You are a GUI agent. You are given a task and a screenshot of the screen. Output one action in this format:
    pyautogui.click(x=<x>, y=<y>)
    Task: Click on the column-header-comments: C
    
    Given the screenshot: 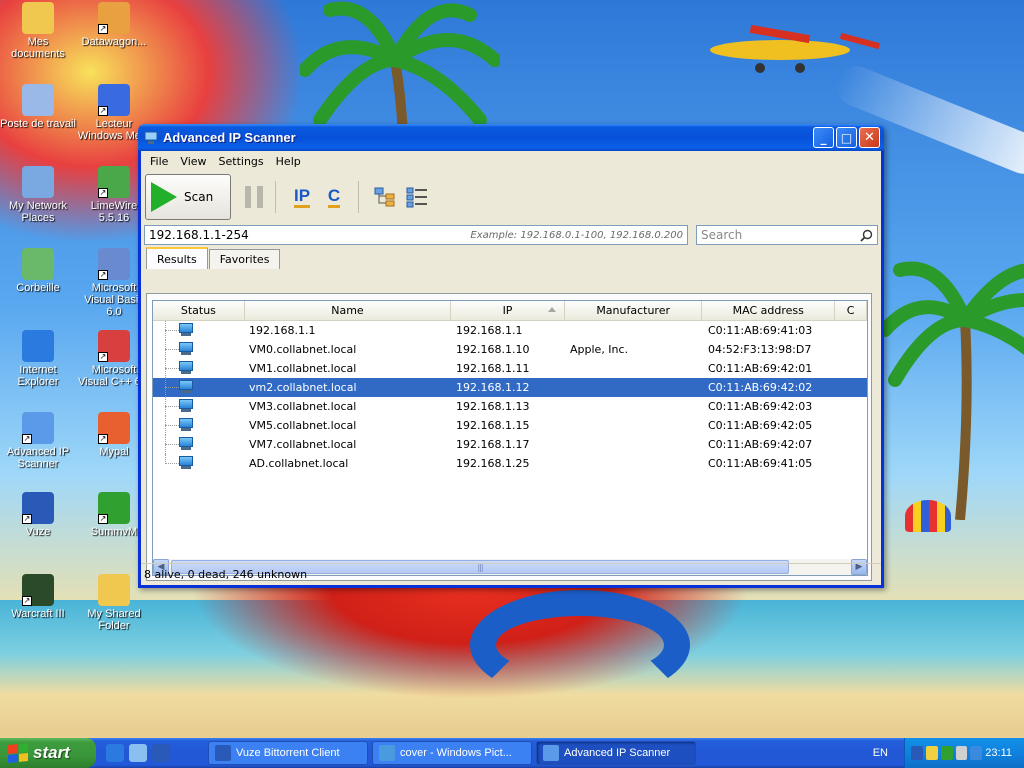 What is the action you would take?
    pyautogui.click(x=851, y=310)
    